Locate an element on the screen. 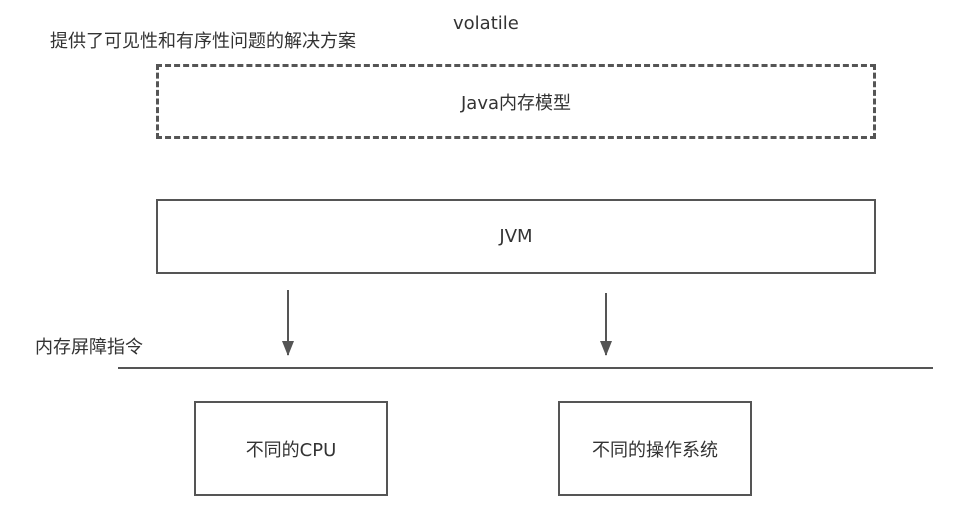  os-box: 不同的操作系统 is located at coordinates (655, 448).